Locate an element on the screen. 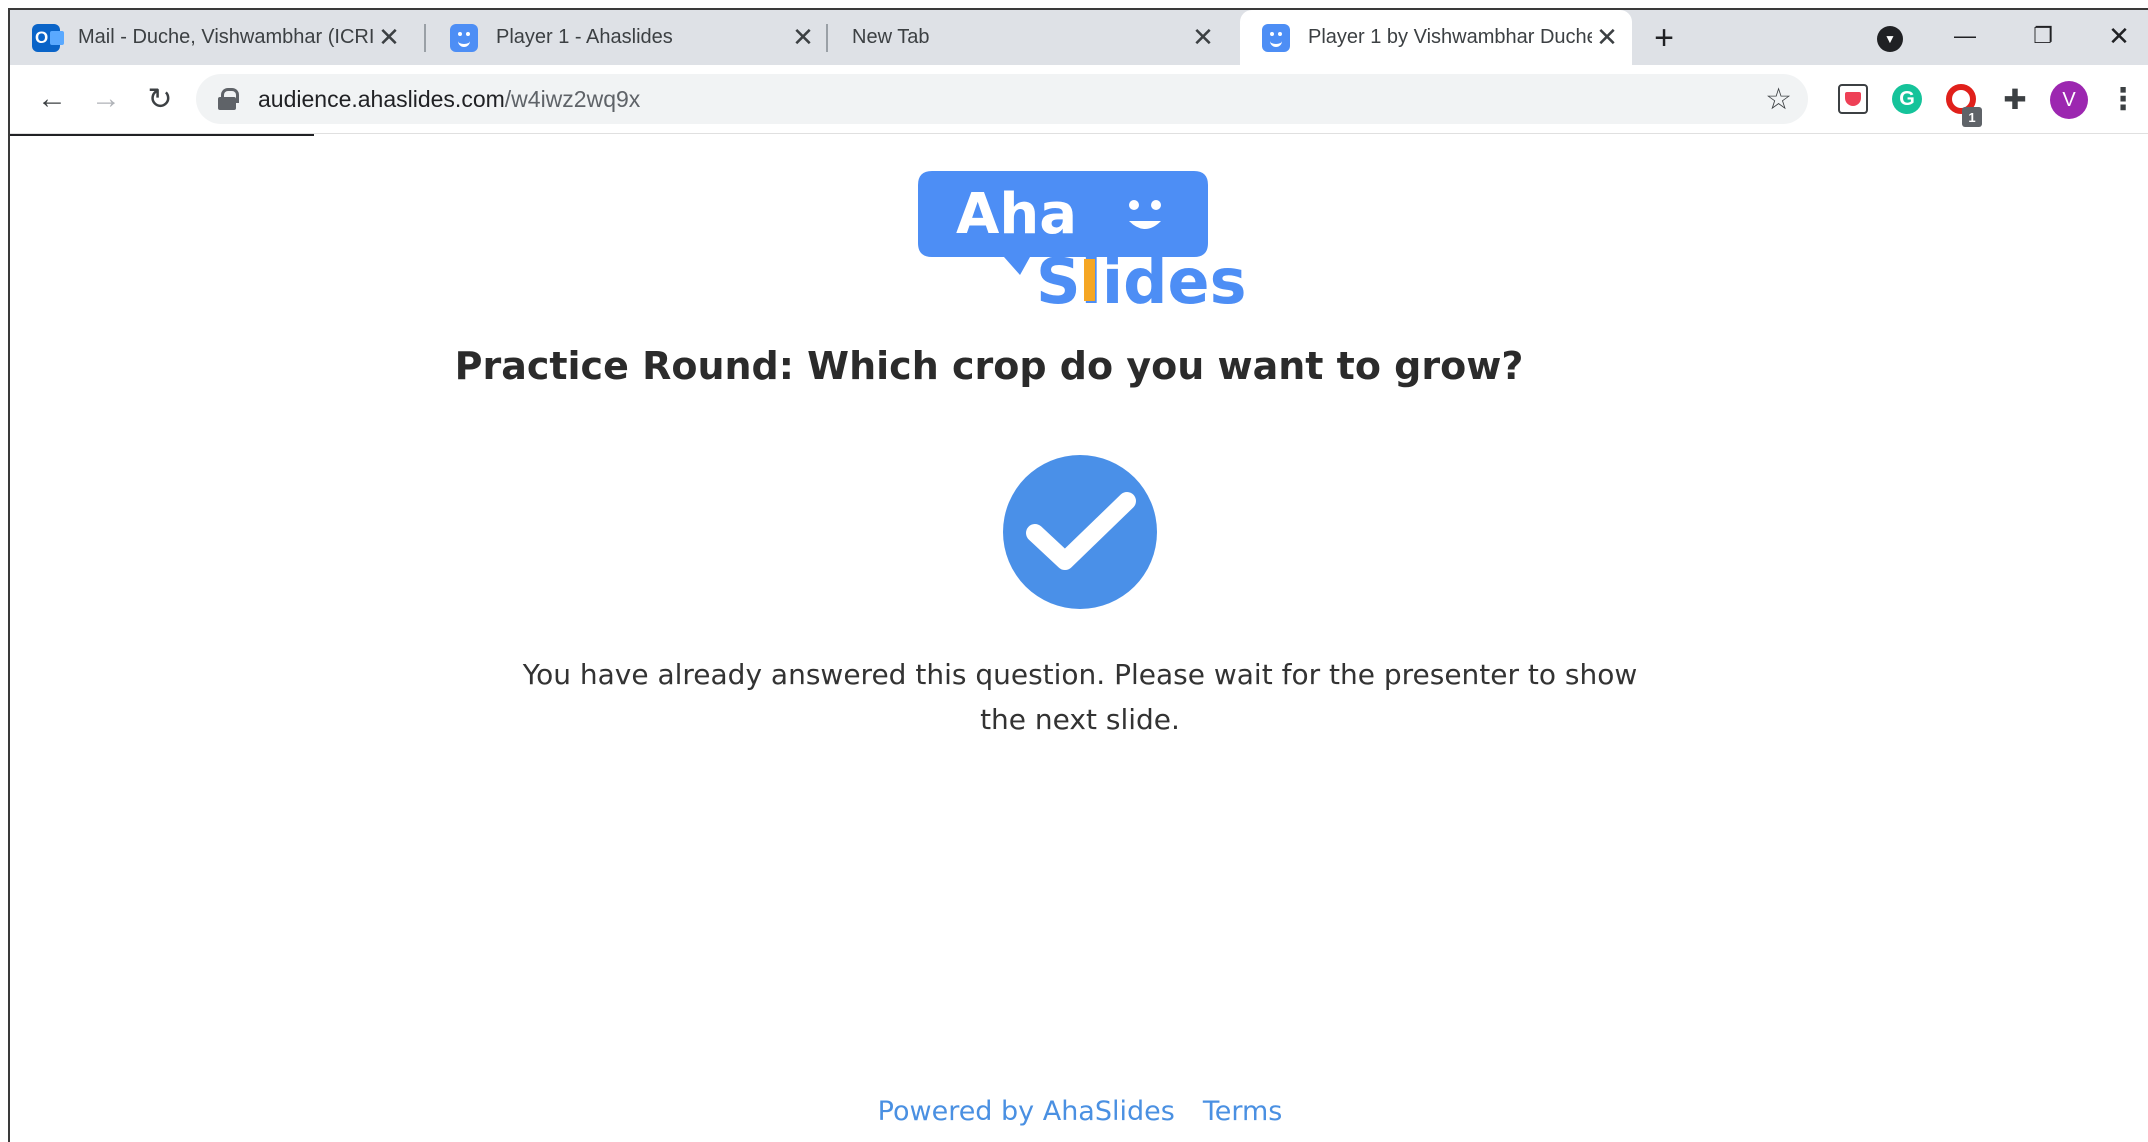  tab-mail: Mail - Duche, Vishwambhar (ICRI ✕ is located at coordinates (212, 37).